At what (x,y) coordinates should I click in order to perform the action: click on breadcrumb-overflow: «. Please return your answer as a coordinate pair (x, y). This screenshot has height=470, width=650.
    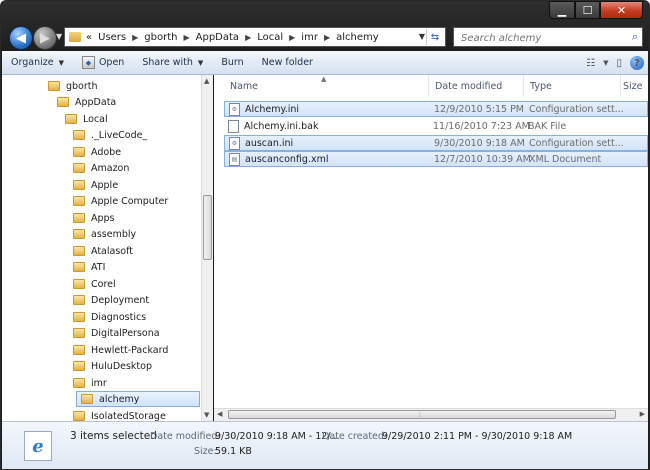
    Looking at the image, I should click on (89, 37).